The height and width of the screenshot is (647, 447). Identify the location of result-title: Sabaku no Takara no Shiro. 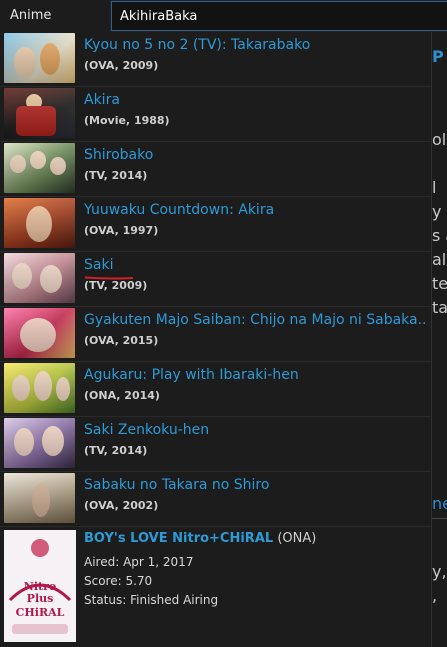
(176, 485).